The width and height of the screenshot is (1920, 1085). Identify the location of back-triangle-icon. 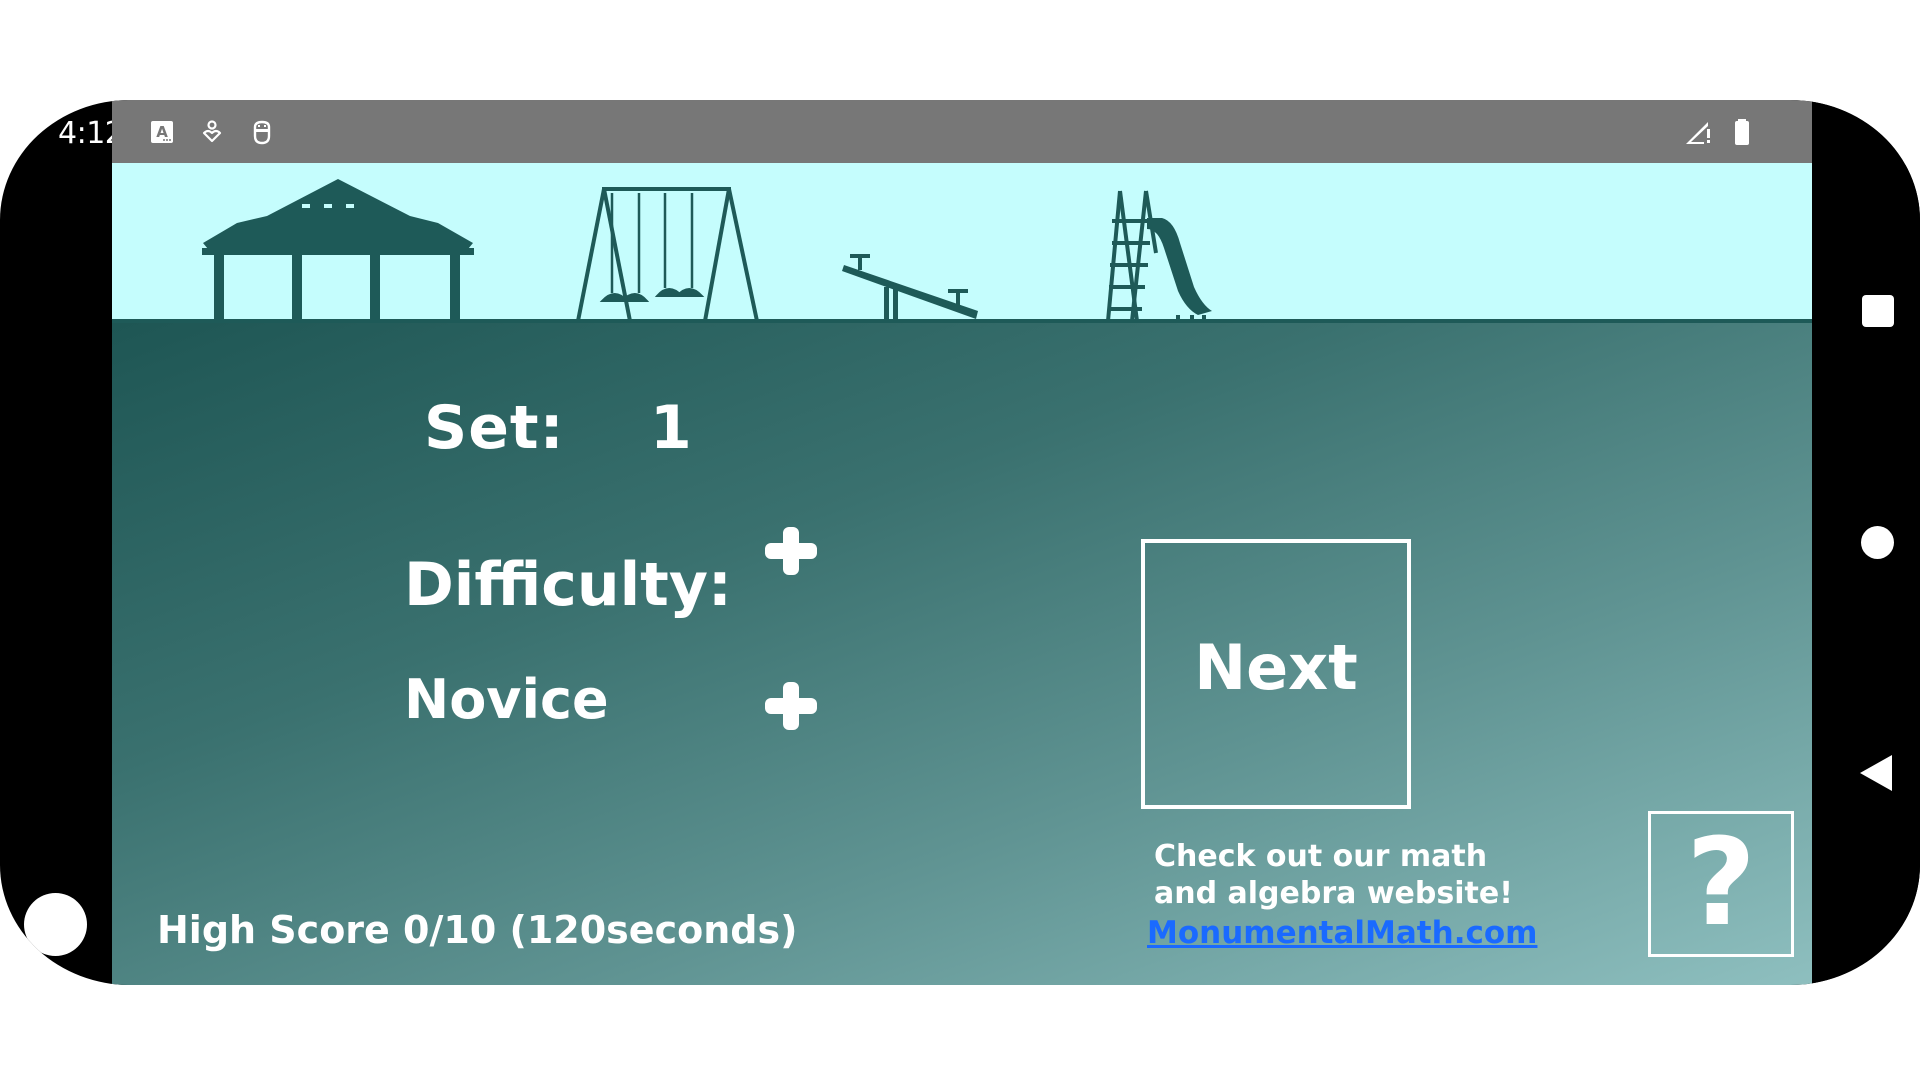
(1876, 773).